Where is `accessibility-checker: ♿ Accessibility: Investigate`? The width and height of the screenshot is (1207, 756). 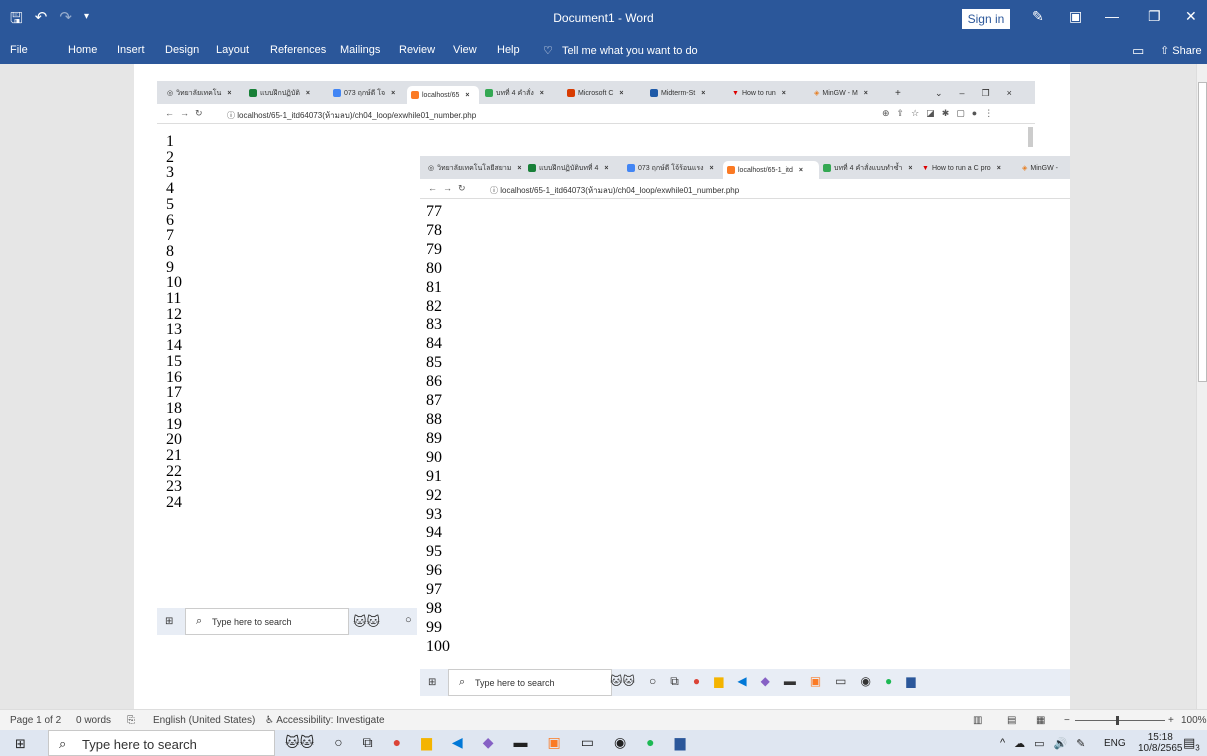 accessibility-checker: ♿ Accessibility: Investigate is located at coordinates (325, 720).